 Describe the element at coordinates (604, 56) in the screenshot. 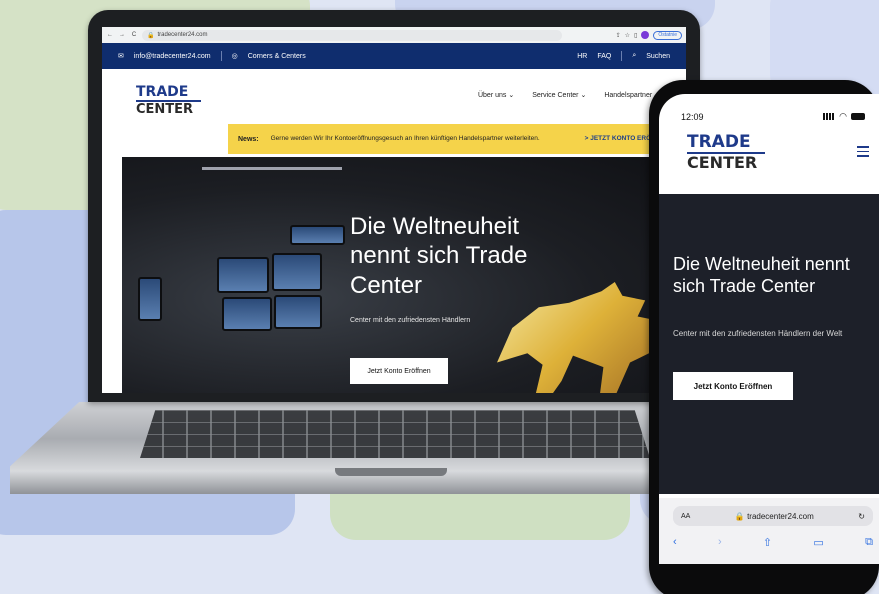

I see `faq-link: FAQ` at that location.